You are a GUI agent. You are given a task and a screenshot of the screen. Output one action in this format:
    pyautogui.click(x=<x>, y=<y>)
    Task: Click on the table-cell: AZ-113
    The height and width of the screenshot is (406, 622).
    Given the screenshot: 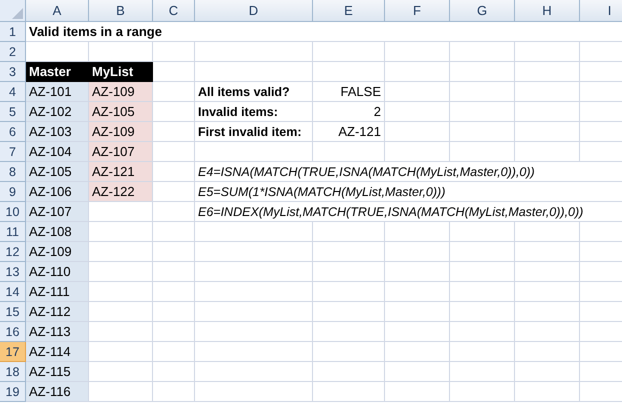 What is the action you would take?
    pyautogui.click(x=57, y=332)
    